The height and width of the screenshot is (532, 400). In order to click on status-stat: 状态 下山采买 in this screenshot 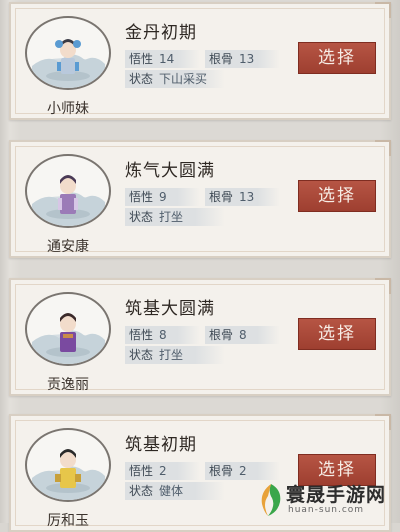, I will do `click(175, 79)`.